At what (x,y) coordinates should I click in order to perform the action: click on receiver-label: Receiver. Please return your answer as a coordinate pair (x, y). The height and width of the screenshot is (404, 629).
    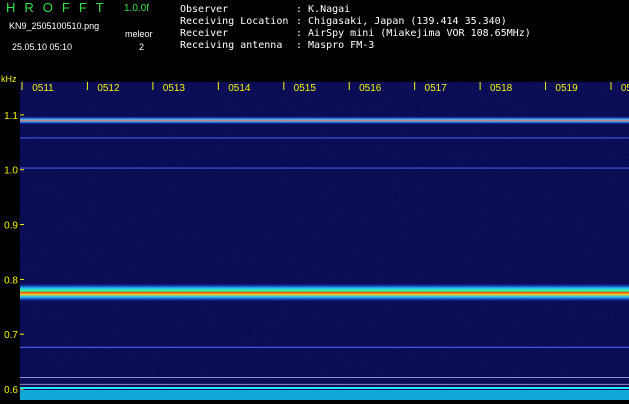
    Looking at the image, I should click on (204, 33).